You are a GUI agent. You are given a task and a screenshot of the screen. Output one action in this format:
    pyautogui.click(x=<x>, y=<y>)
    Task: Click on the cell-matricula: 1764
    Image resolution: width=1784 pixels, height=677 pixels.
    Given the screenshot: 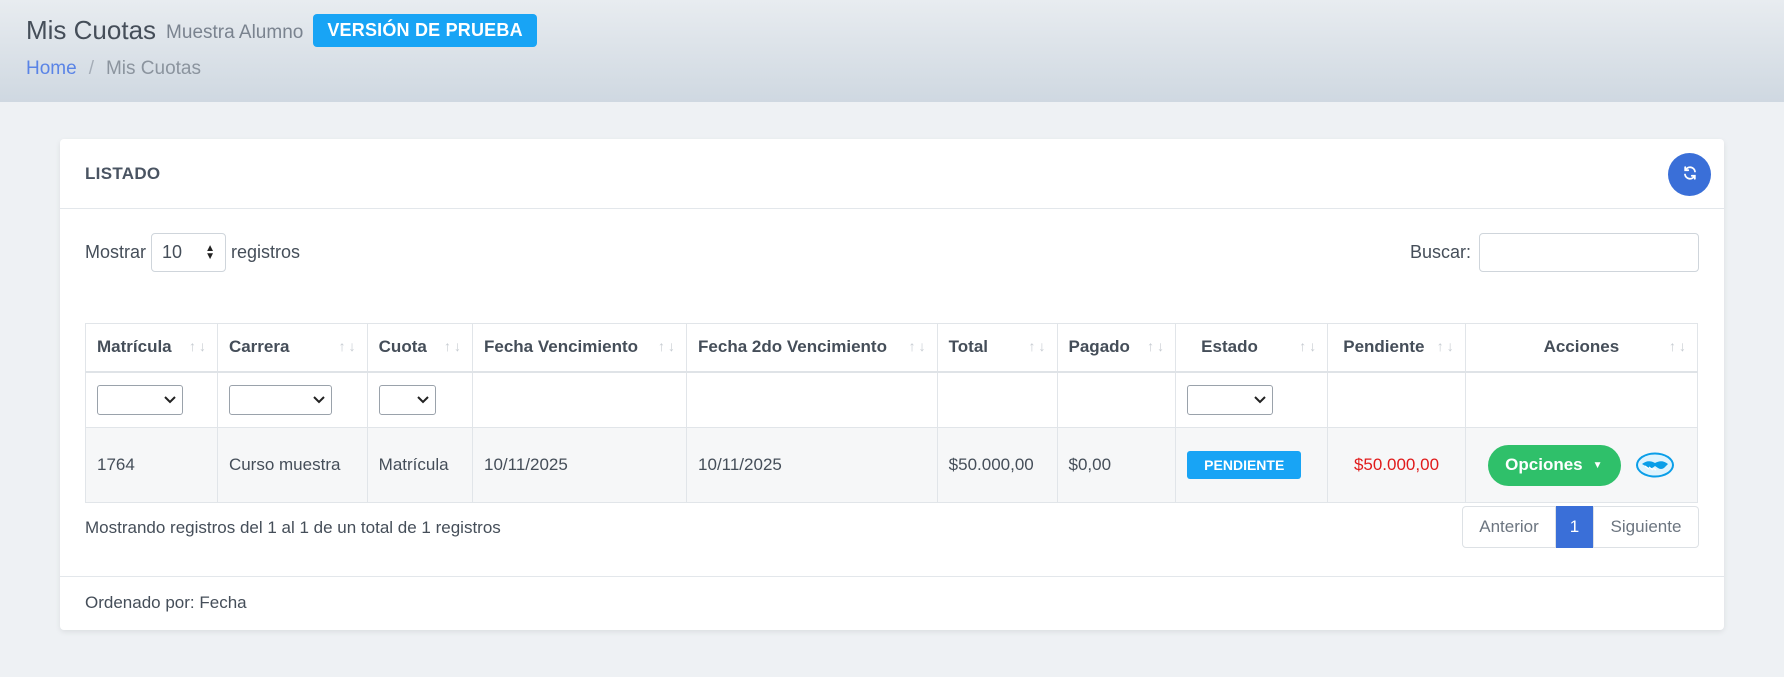 What is the action you would take?
    pyautogui.click(x=151, y=465)
    